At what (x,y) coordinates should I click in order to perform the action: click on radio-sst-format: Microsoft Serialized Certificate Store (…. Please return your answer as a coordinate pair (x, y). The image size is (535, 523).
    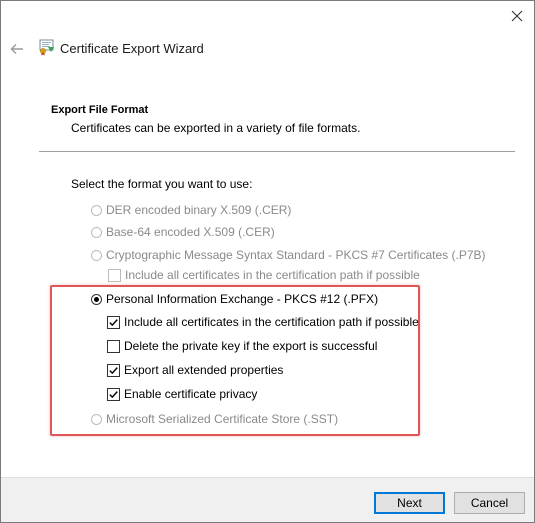
    Looking at the image, I should click on (214, 419).